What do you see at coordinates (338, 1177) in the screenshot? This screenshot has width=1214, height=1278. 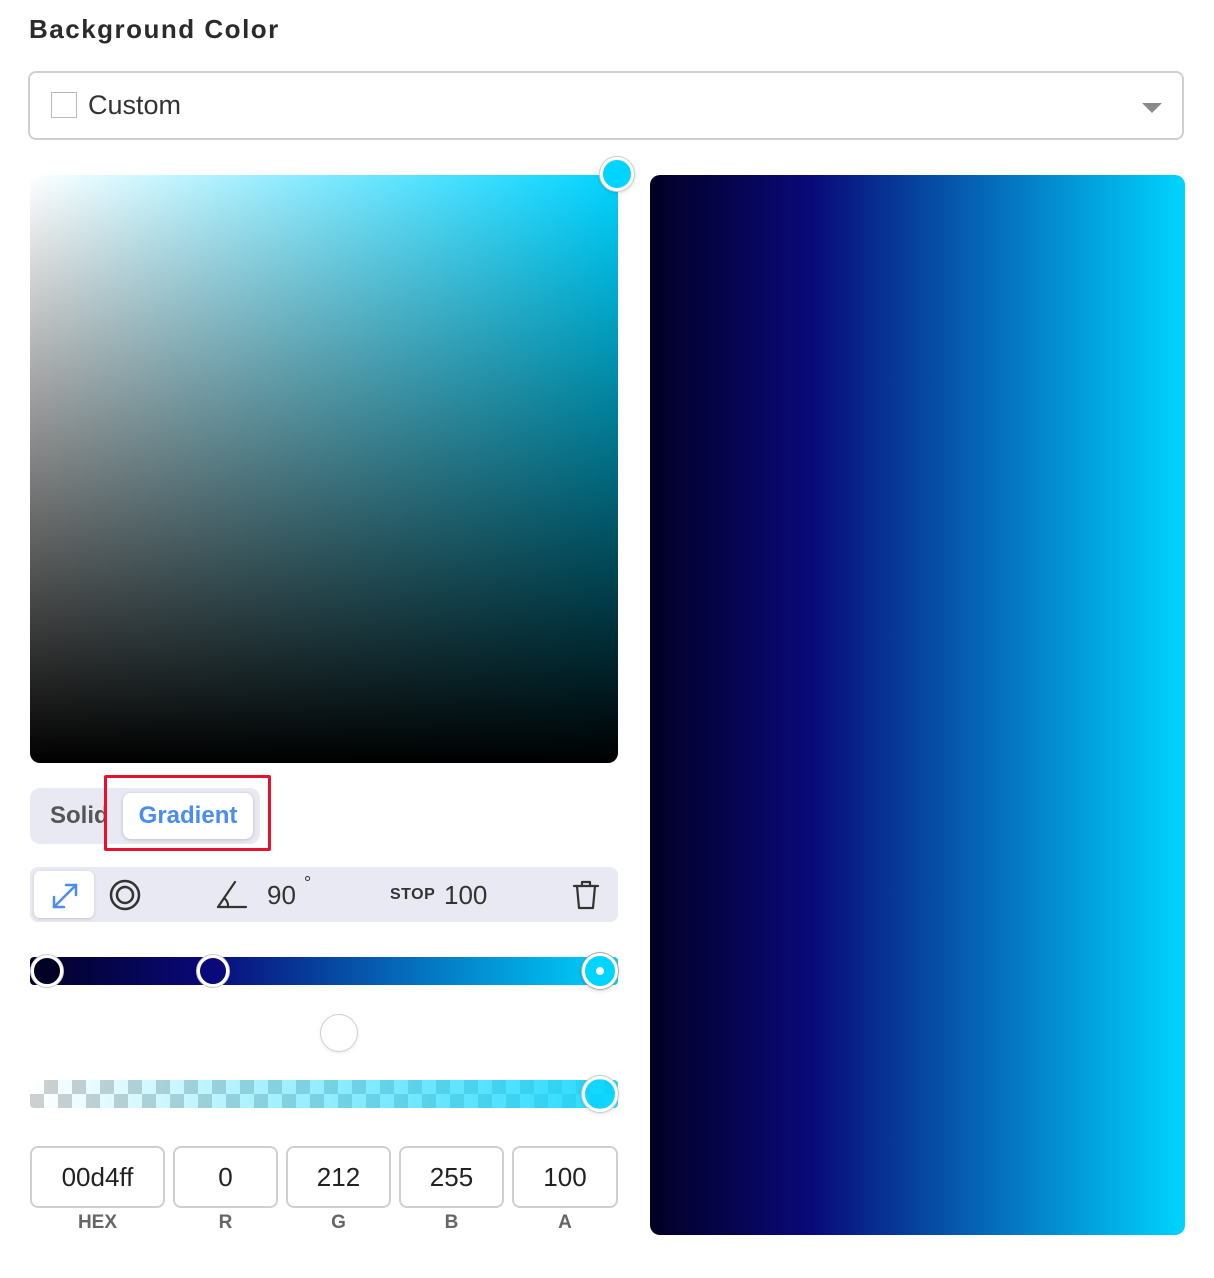 I see `green-input: 212` at bounding box center [338, 1177].